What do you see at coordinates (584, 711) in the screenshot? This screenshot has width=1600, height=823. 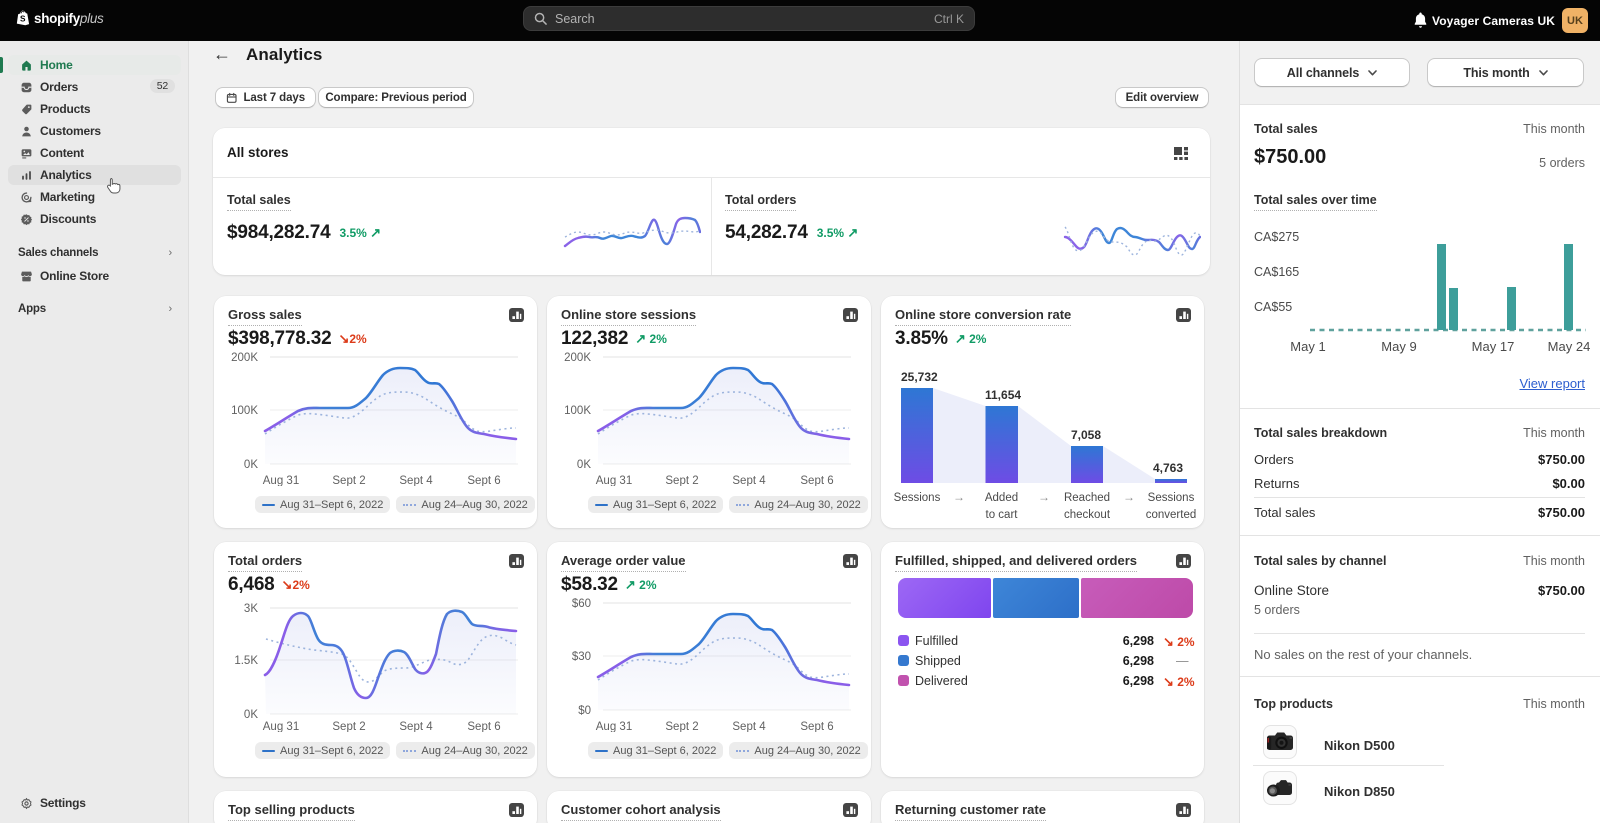 I see `svg-text: $0` at bounding box center [584, 711].